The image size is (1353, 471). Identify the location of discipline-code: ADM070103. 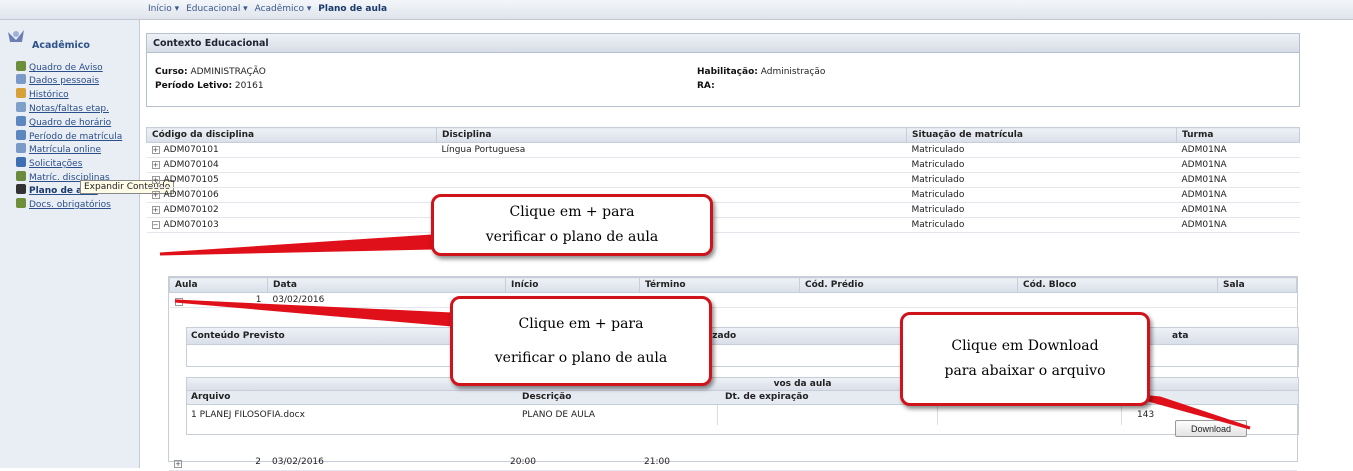
(191, 225).